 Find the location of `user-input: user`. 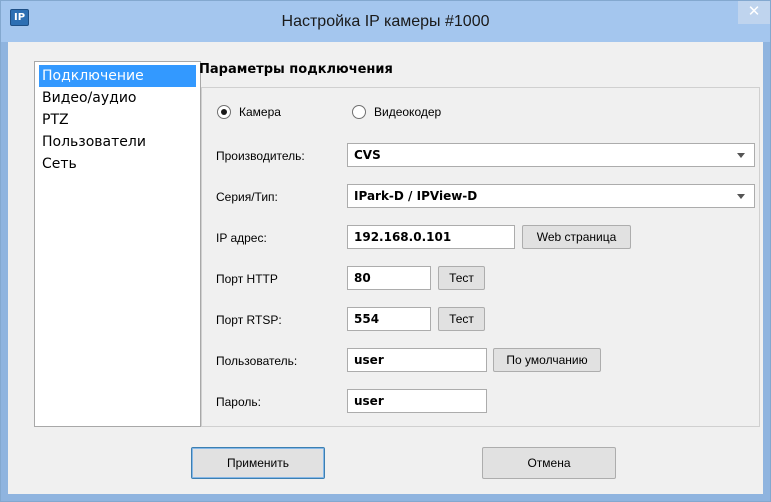

user-input: user is located at coordinates (417, 360).